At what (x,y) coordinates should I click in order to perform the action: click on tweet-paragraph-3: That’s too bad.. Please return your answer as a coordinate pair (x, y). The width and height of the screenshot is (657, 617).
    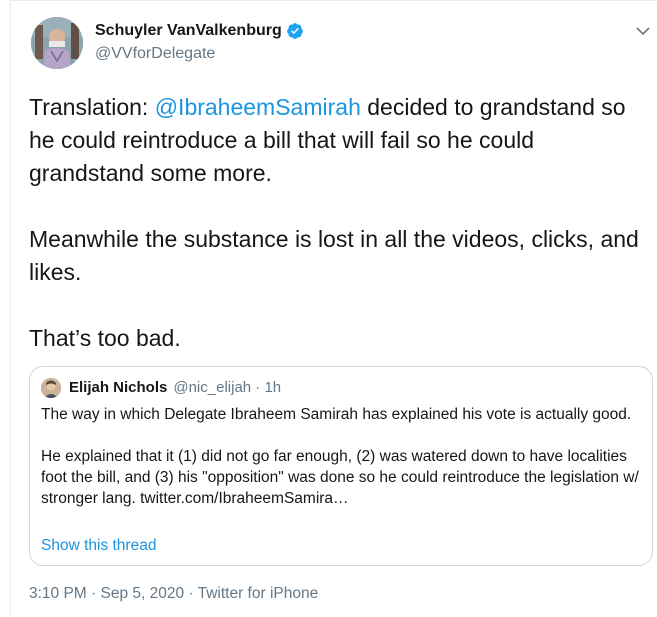
    Looking at the image, I should click on (105, 338).